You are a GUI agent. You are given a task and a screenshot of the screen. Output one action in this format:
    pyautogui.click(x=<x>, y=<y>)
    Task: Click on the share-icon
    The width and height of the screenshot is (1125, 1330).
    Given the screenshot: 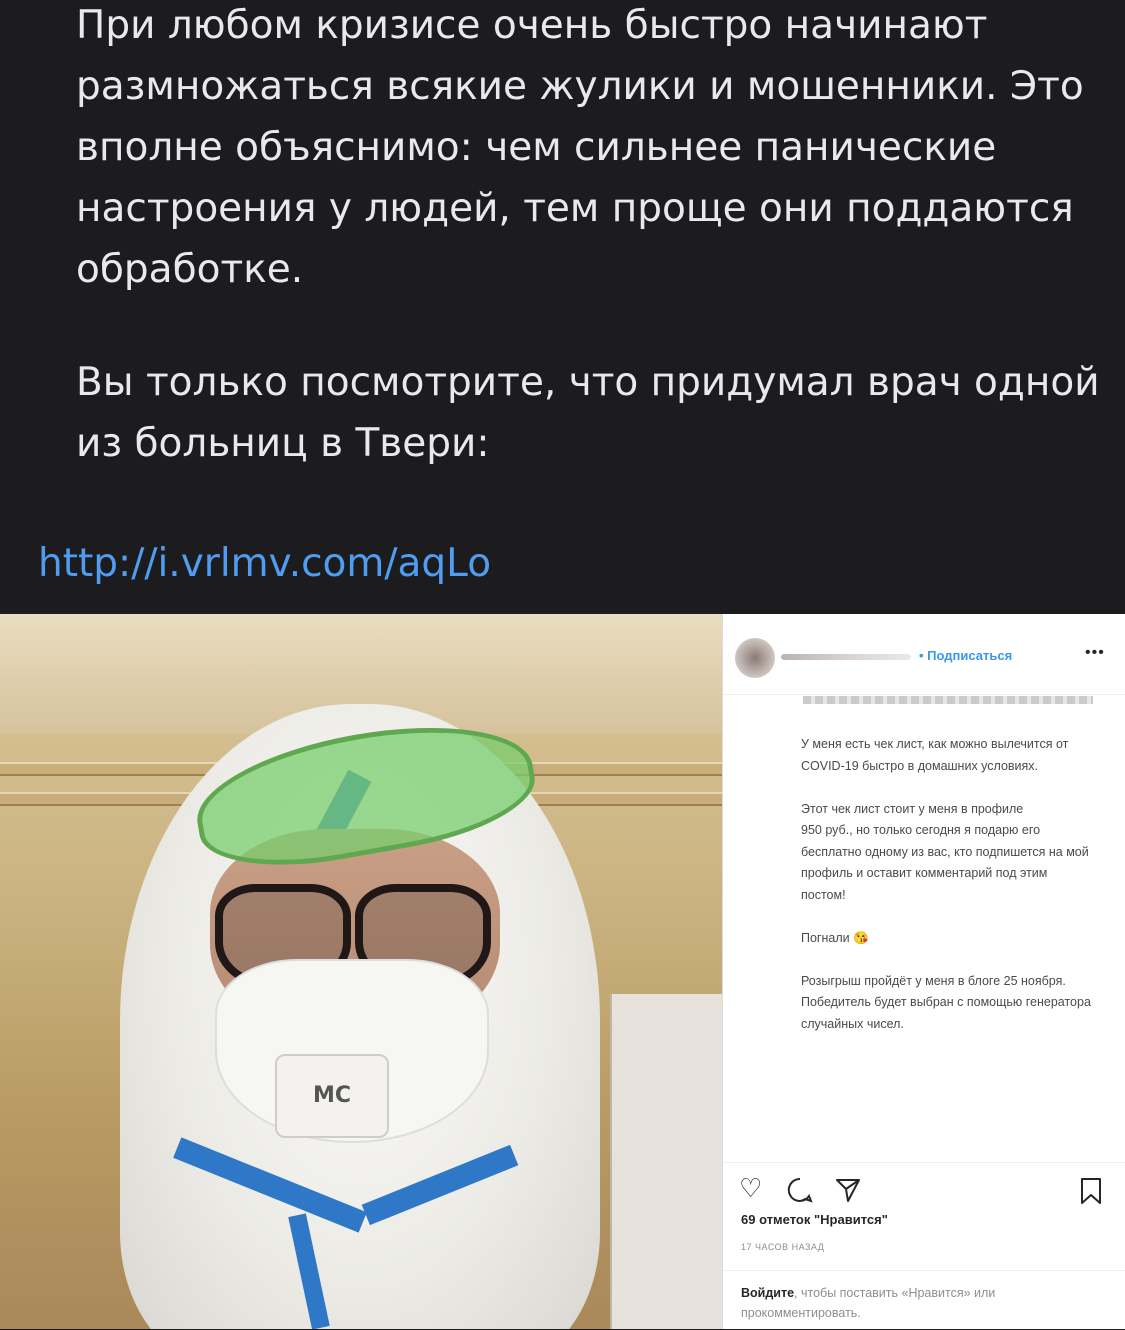 What is the action you would take?
    pyautogui.click(x=848, y=1190)
    